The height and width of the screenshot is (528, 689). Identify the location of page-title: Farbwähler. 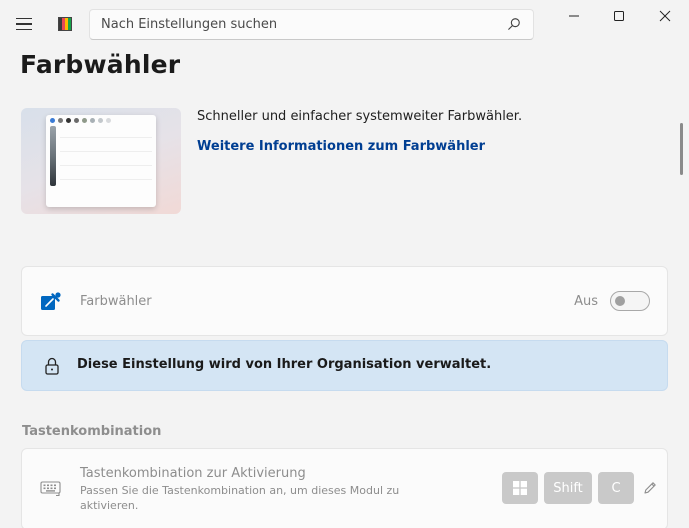
(100, 64).